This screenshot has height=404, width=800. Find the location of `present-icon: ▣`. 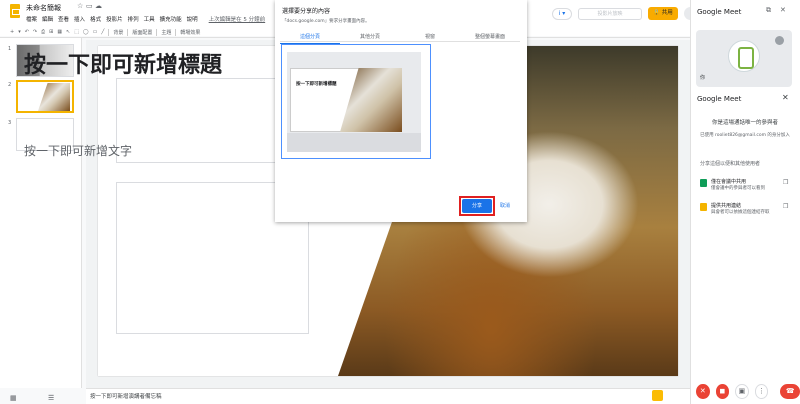

present-icon: ▣ is located at coordinates (742, 391).